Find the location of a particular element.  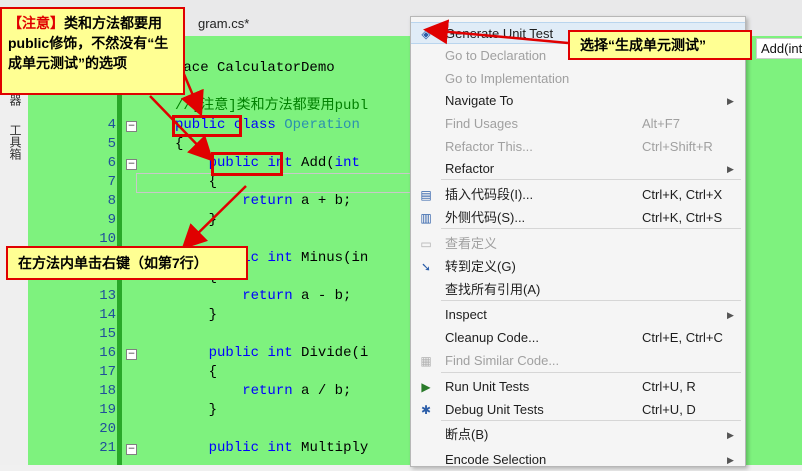

public-note-callout: 【注意】类和方法都要用public修饰，不然没有“生成单元测试”的选项 is located at coordinates (92, 51).